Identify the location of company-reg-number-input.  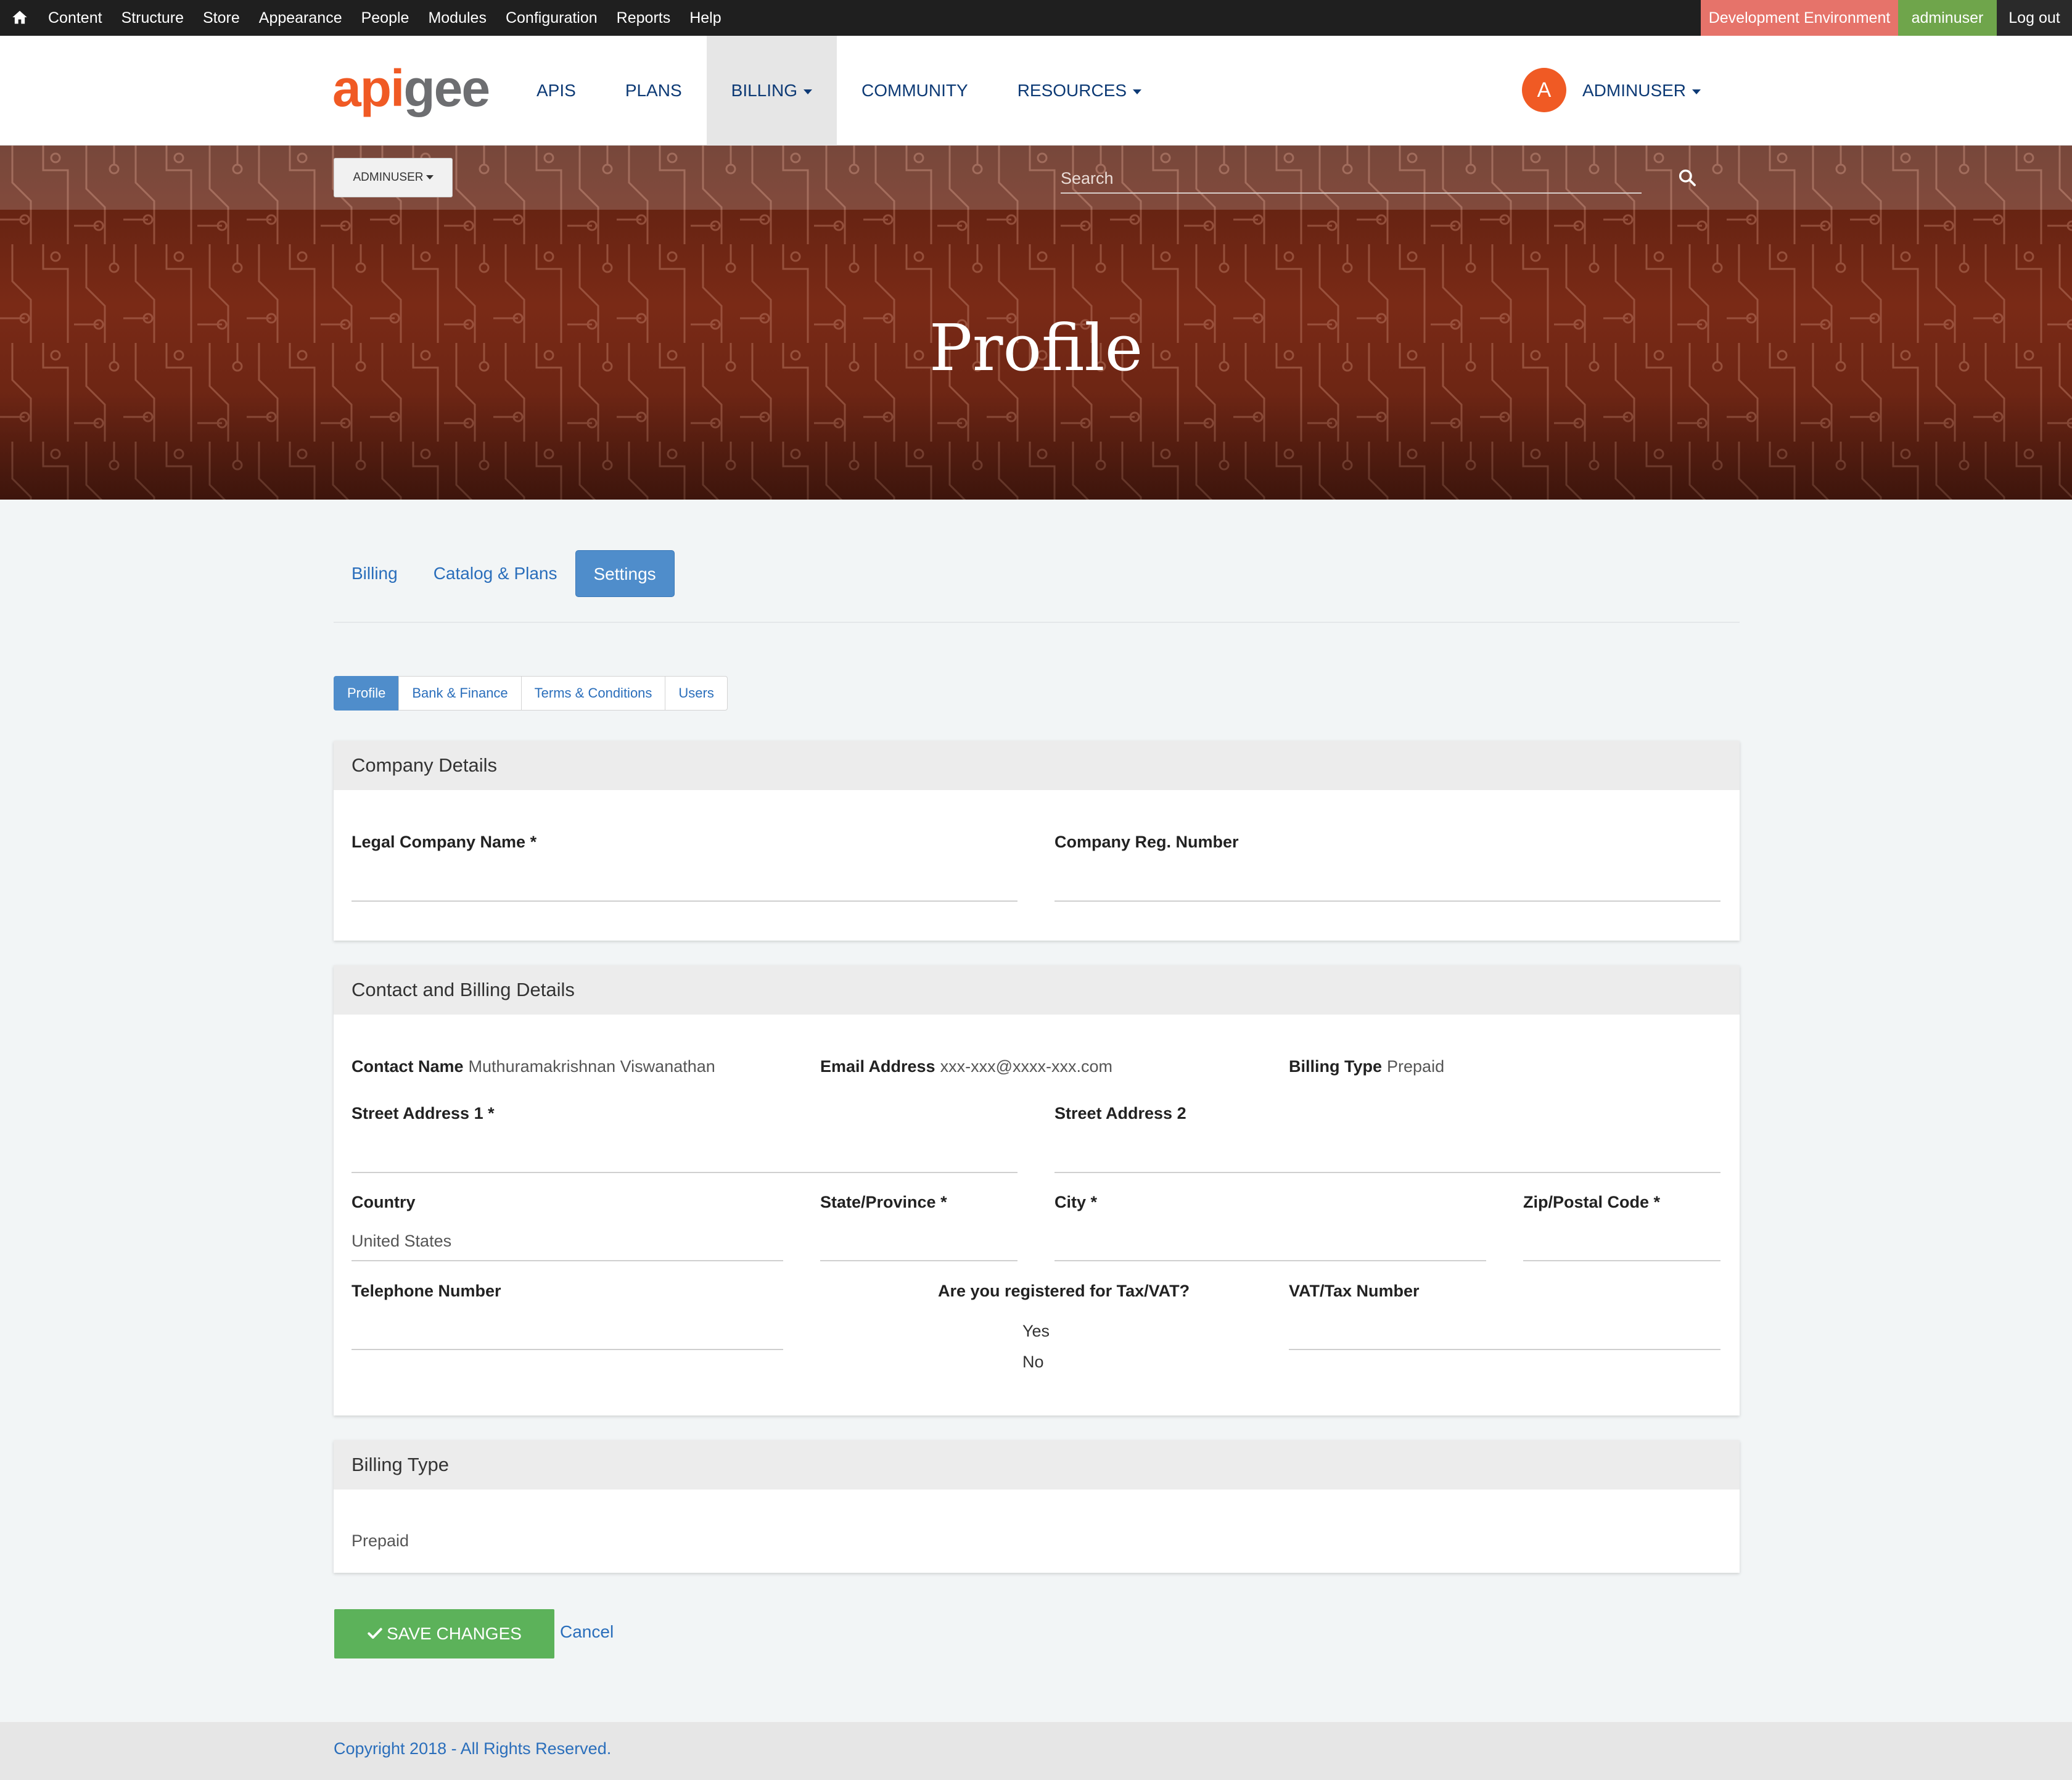
(1387, 901).